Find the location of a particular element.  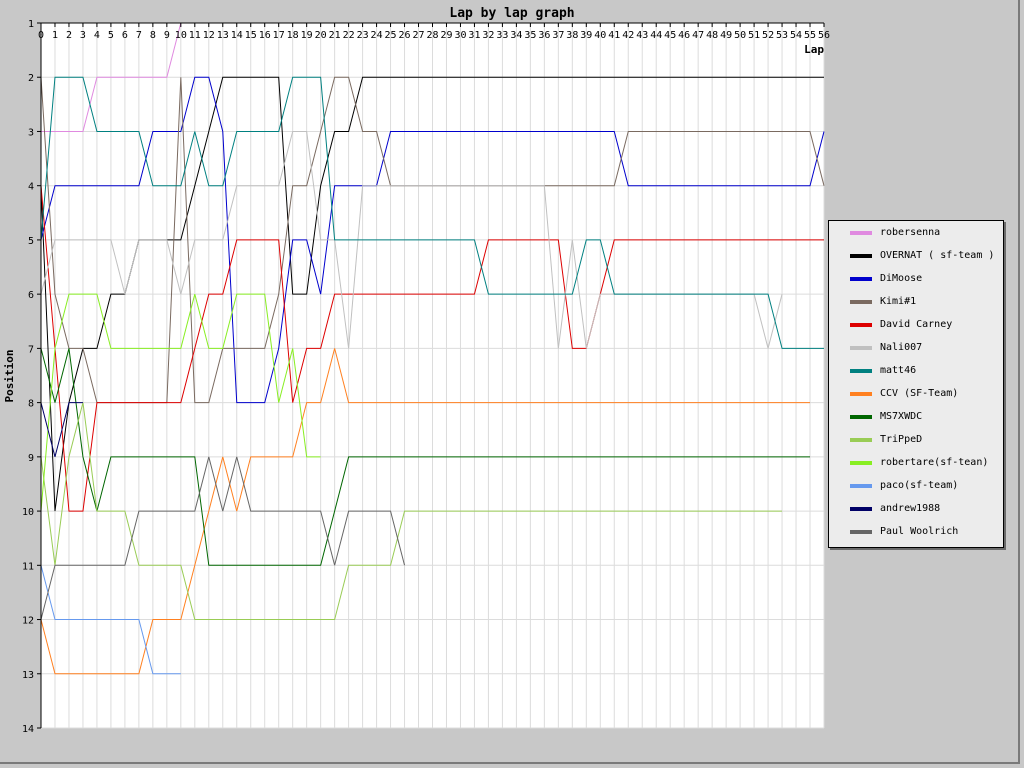

x-tick-label: 23 is located at coordinates (363, 35).